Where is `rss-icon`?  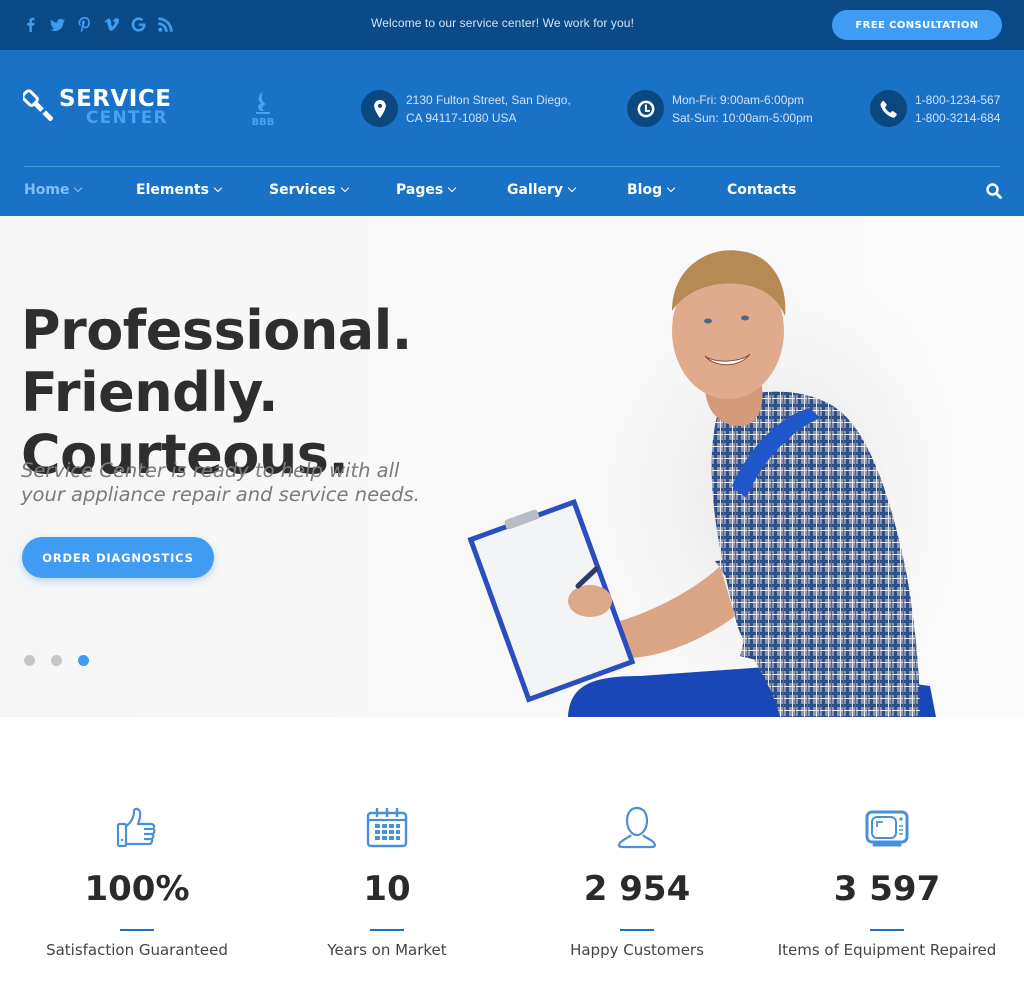 rss-icon is located at coordinates (165, 24).